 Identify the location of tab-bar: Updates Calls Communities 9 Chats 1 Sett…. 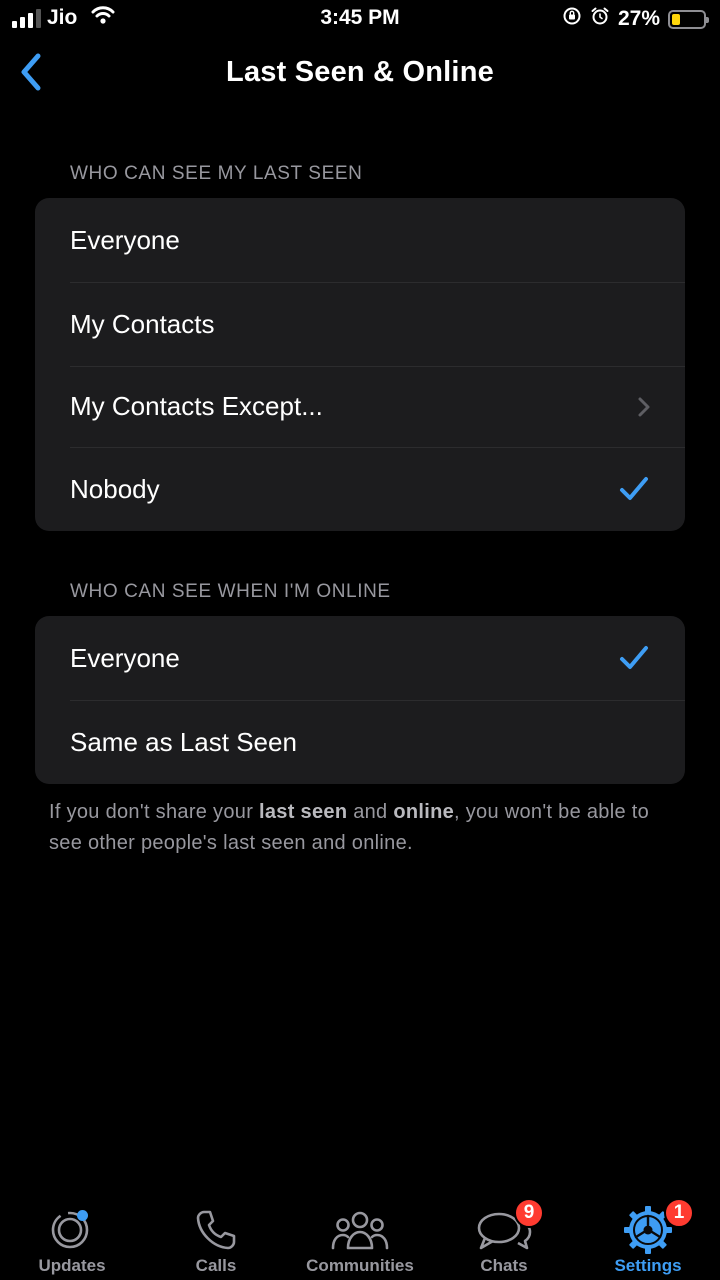
(360, 1230).